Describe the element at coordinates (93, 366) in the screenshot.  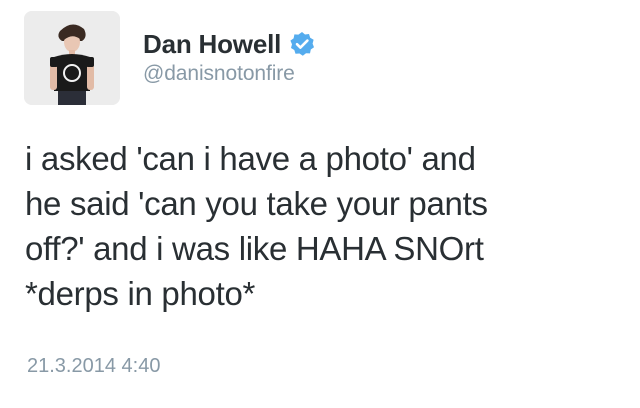
I see `tweet-timestamp: 21.3.2014 4:40` at that location.